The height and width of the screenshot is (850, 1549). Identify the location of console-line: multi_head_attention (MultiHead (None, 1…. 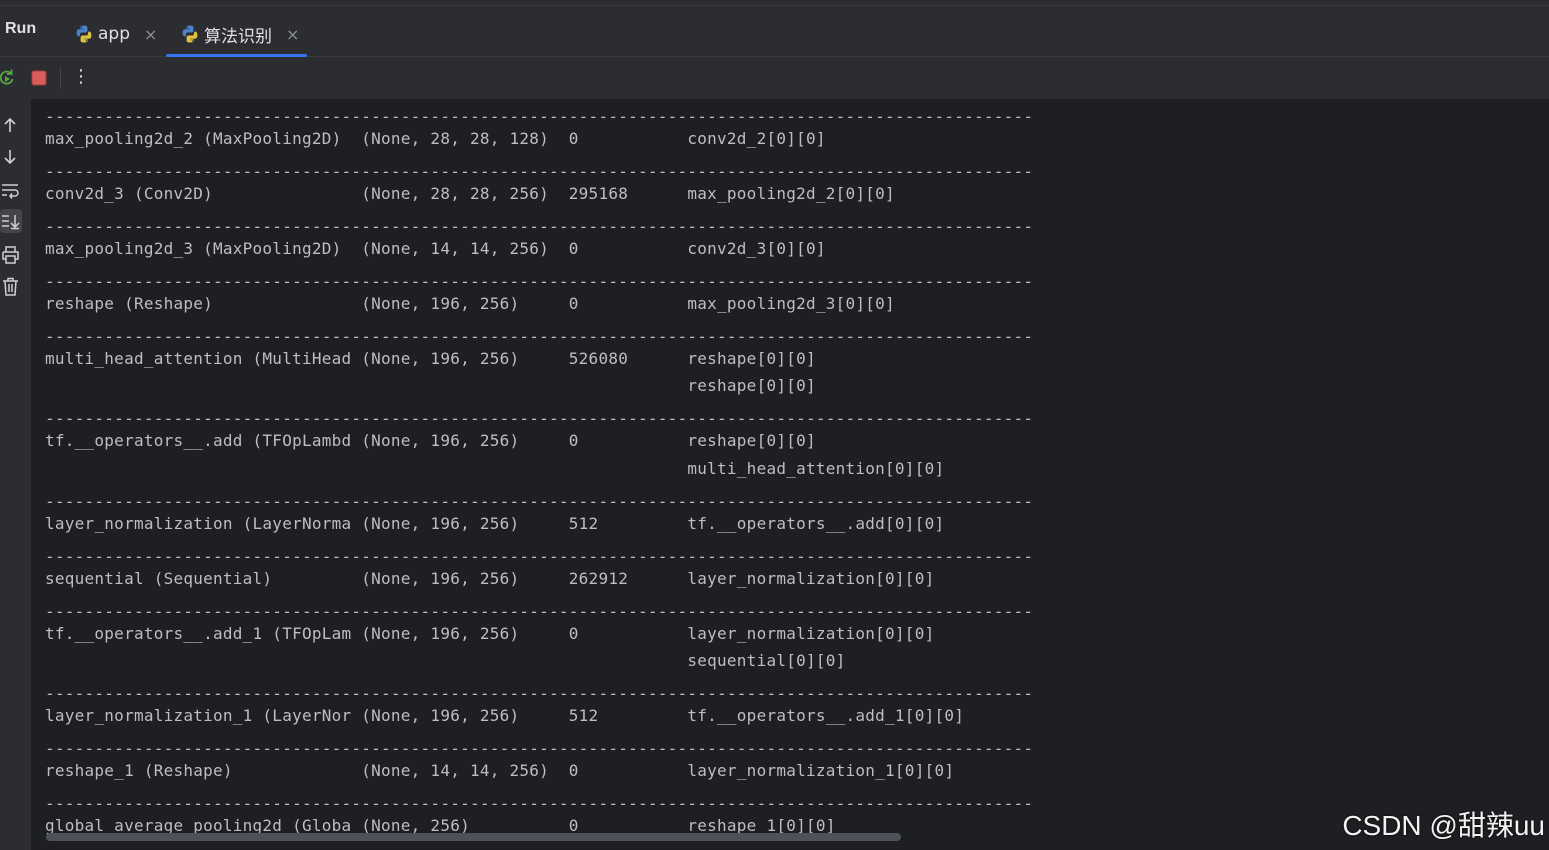
(430, 358).